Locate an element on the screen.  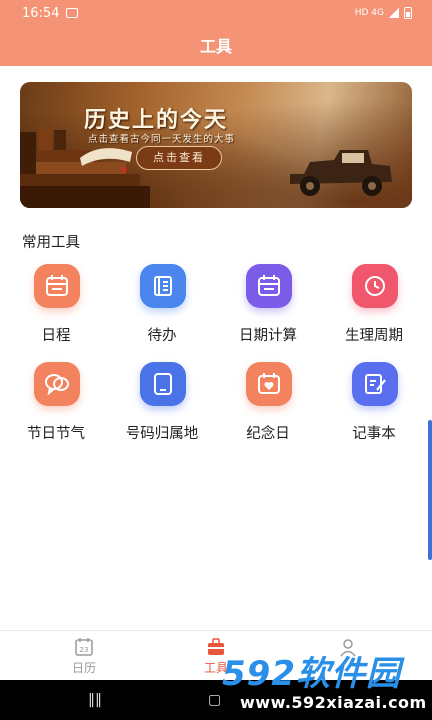
tool-label: 生理周期 is located at coordinates (374, 336).